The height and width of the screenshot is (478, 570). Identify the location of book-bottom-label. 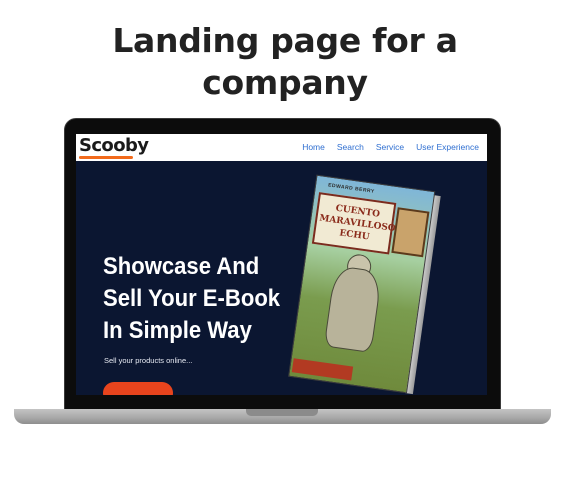
(322, 369).